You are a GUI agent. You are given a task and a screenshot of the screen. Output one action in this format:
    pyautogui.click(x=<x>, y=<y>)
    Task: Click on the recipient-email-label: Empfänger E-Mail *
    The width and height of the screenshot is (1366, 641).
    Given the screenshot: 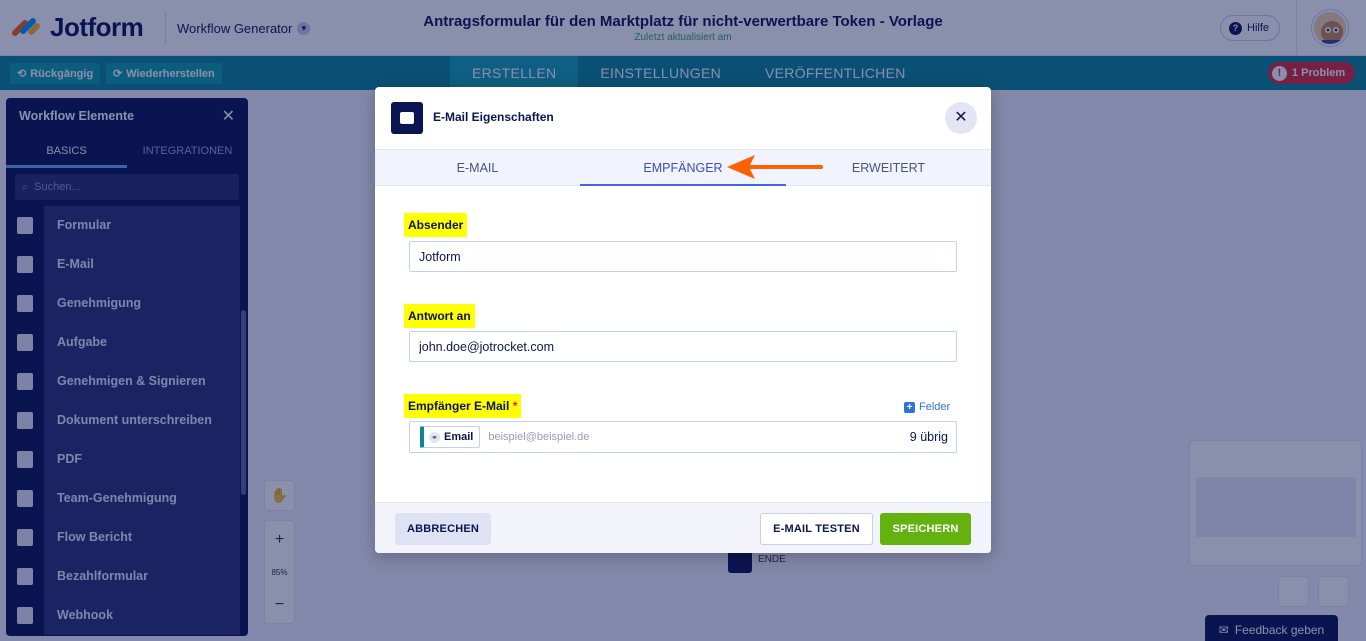 What is the action you would take?
    pyautogui.click(x=463, y=406)
    